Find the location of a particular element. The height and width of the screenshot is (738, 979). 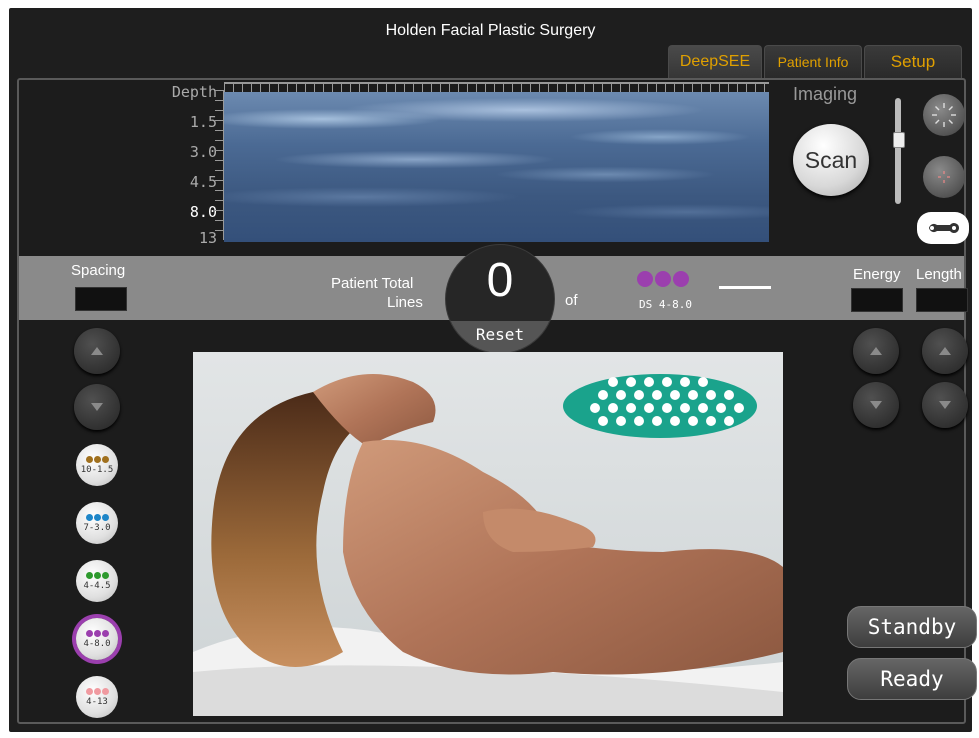

app-title: Holden Facial Plastic Surgery is located at coordinates (490, 30).